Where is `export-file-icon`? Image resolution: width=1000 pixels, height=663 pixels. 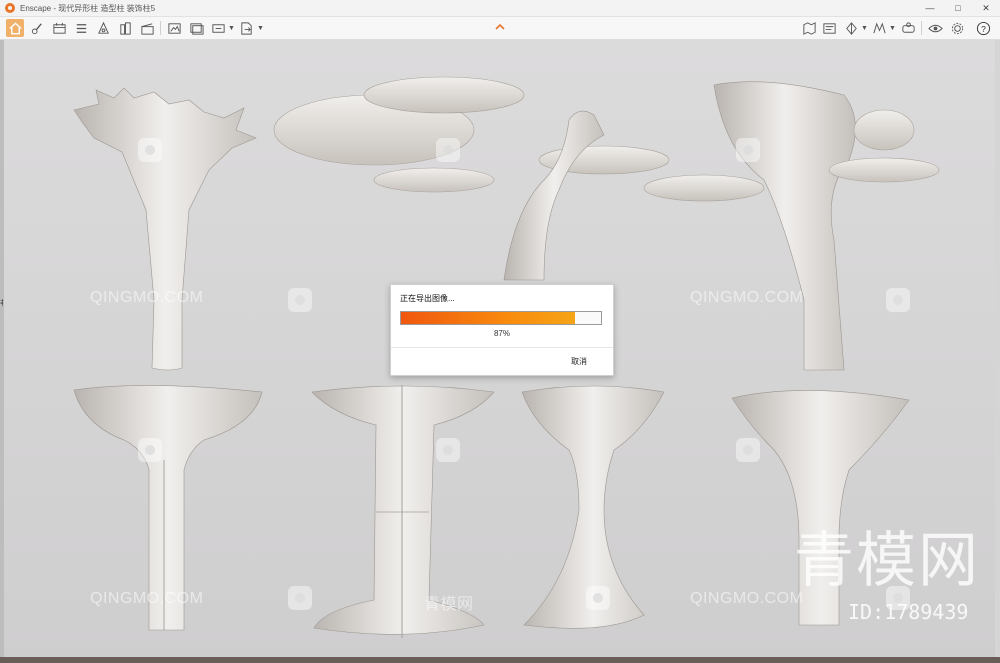
export-file-icon is located at coordinates (246, 28).